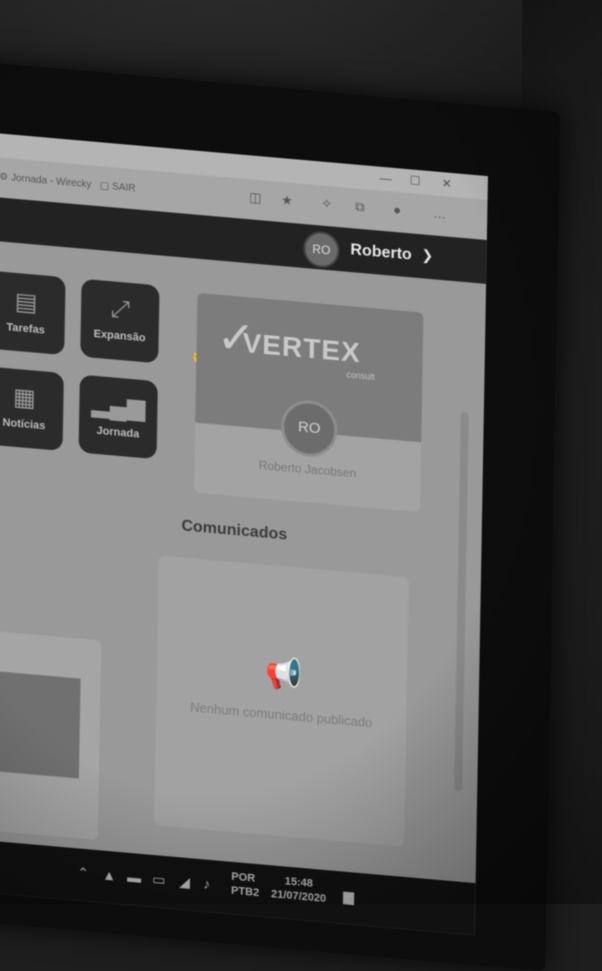 The height and width of the screenshot is (971, 602). What do you see at coordinates (234, 530) in the screenshot?
I see `announcements-title: Comunicados` at bounding box center [234, 530].